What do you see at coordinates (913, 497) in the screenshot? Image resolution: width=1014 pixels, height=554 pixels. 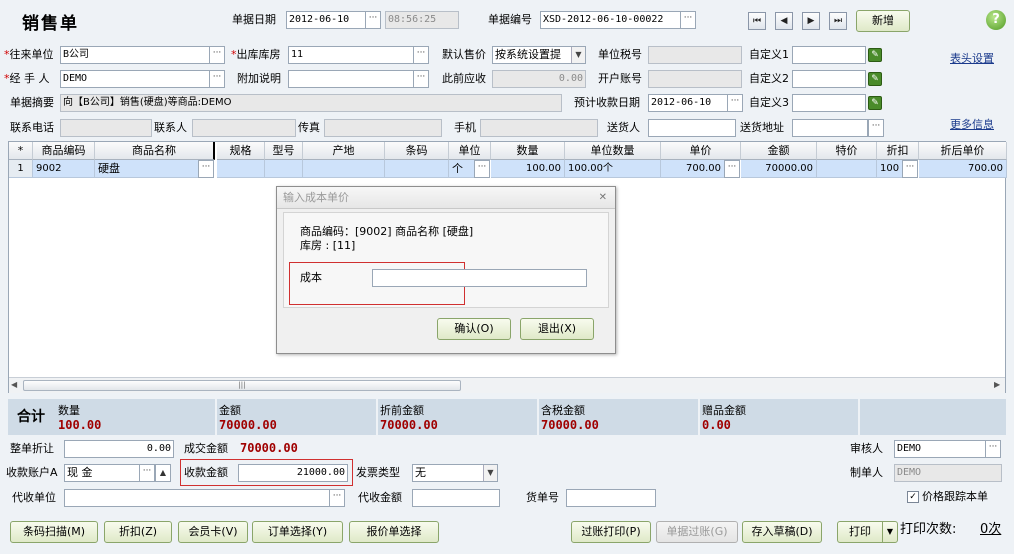 I see `track-price-checkbox: ✓` at bounding box center [913, 497].